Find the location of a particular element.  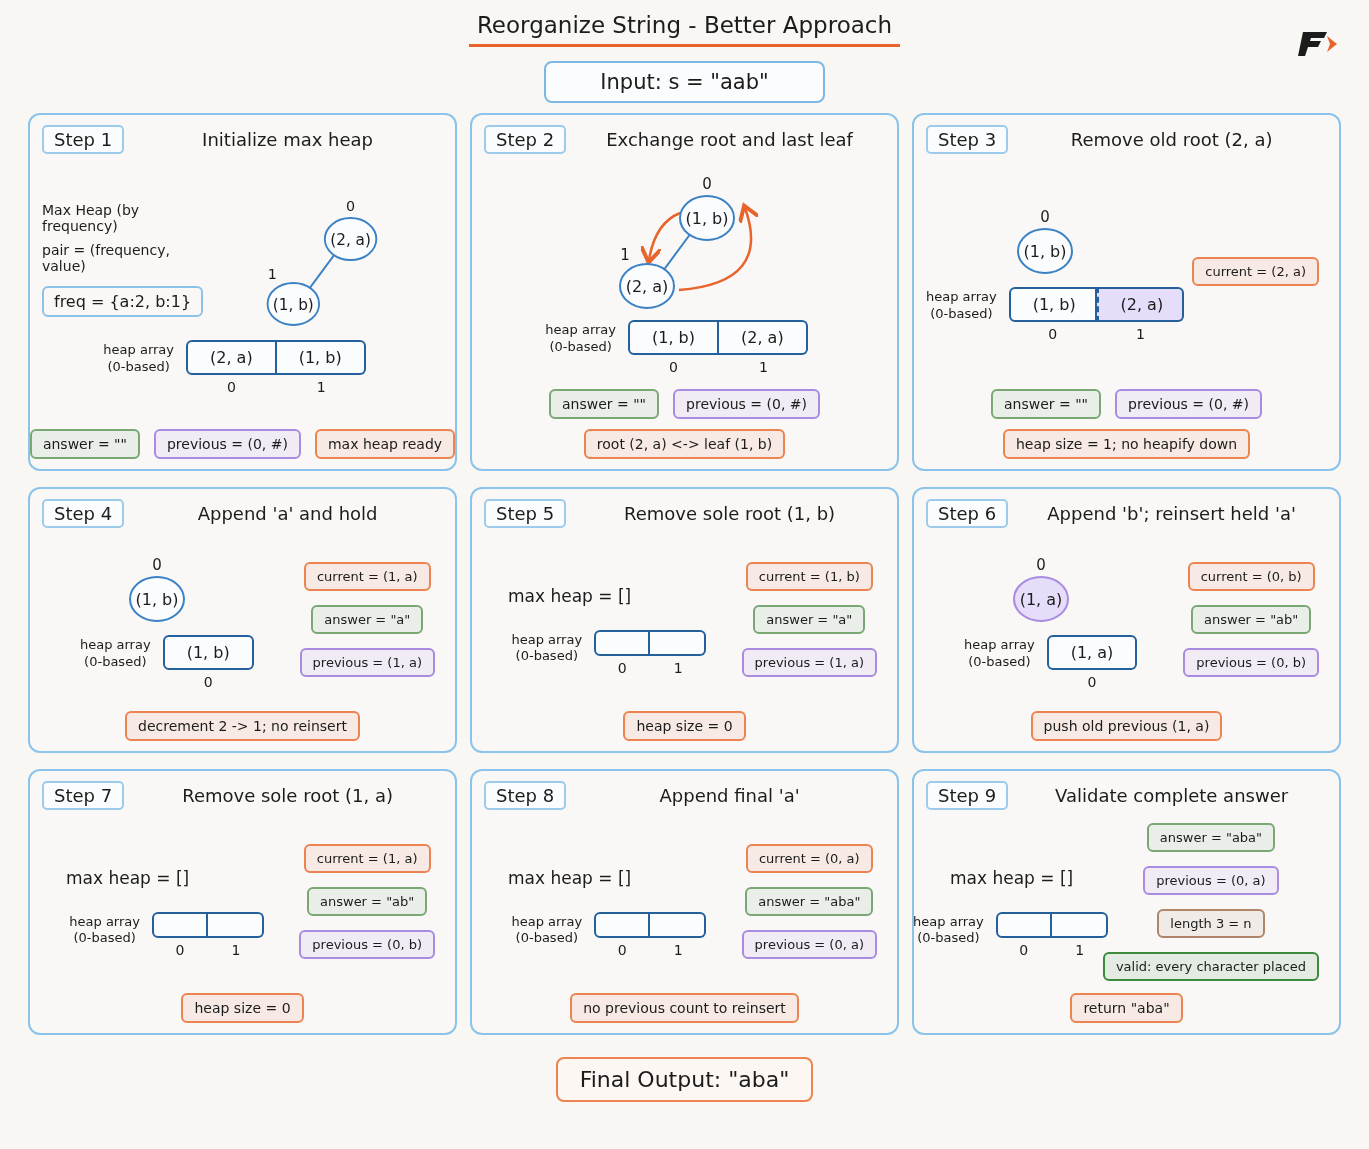

step-title: Exchange root and last leaf is located at coordinates (730, 139).